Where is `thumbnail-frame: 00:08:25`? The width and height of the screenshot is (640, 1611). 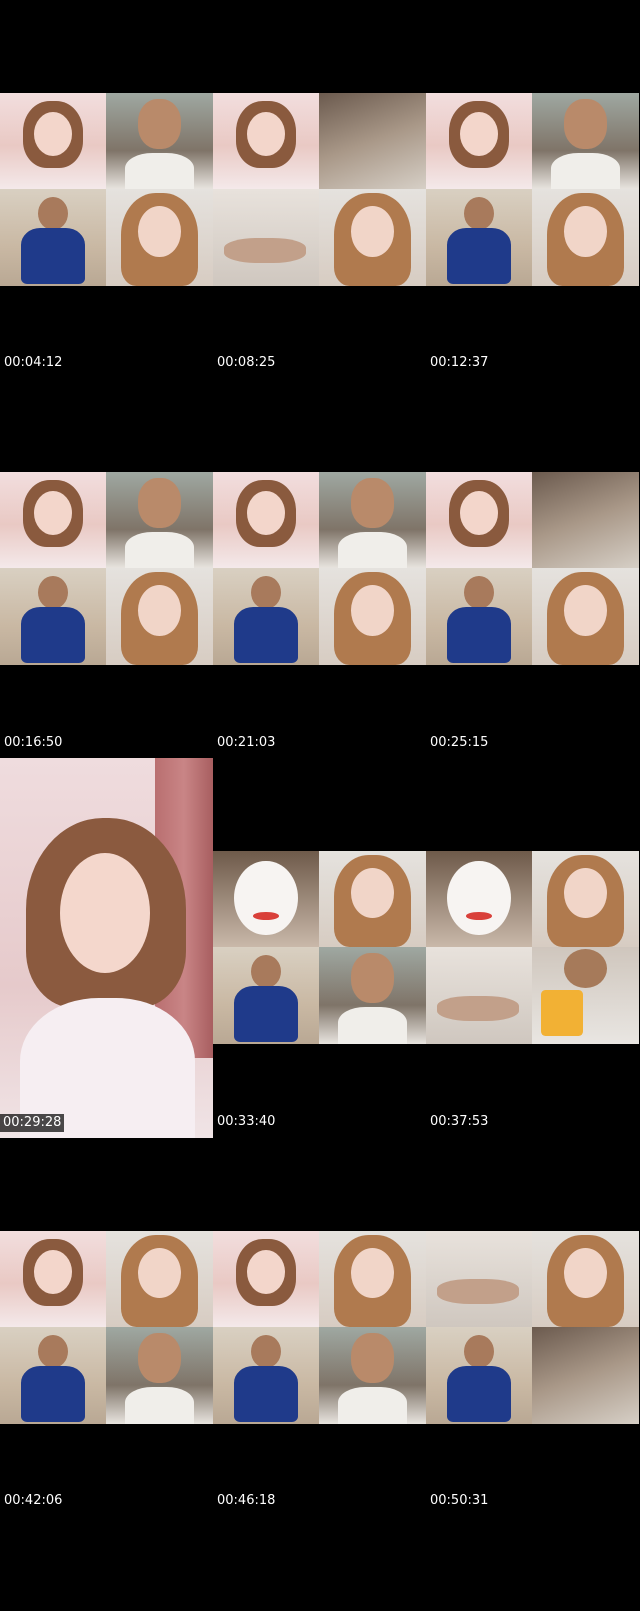 thumbnail-frame: 00:08:25 is located at coordinates (319, 283).